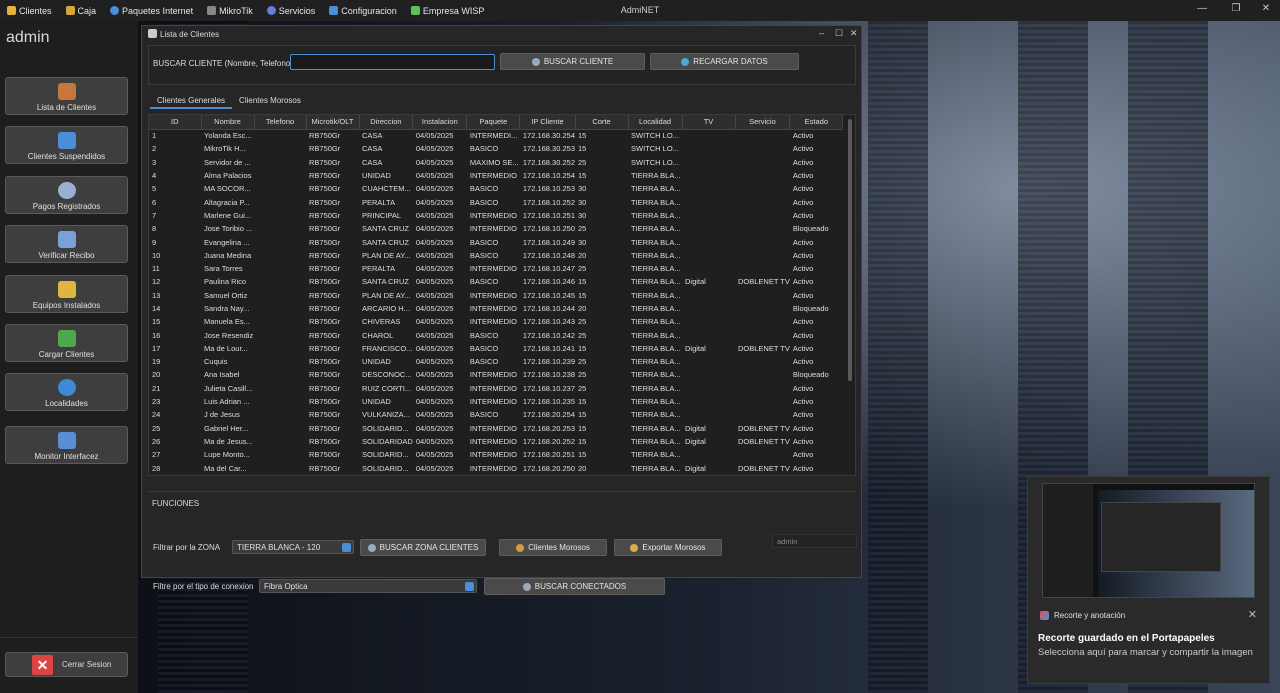 Image resolution: width=1280 pixels, height=693 pixels. I want to click on menu-label: Caja, so click(87, 10).